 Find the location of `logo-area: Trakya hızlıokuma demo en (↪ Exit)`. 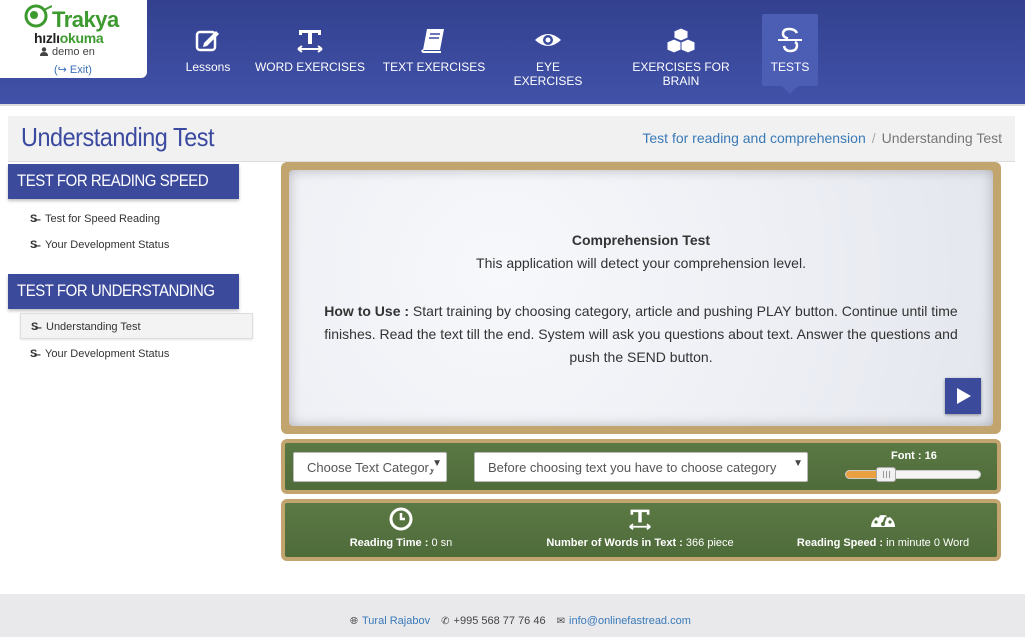

logo-area: Trakya hızlıokuma demo en (↪ Exit) is located at coordinates (73, 39).